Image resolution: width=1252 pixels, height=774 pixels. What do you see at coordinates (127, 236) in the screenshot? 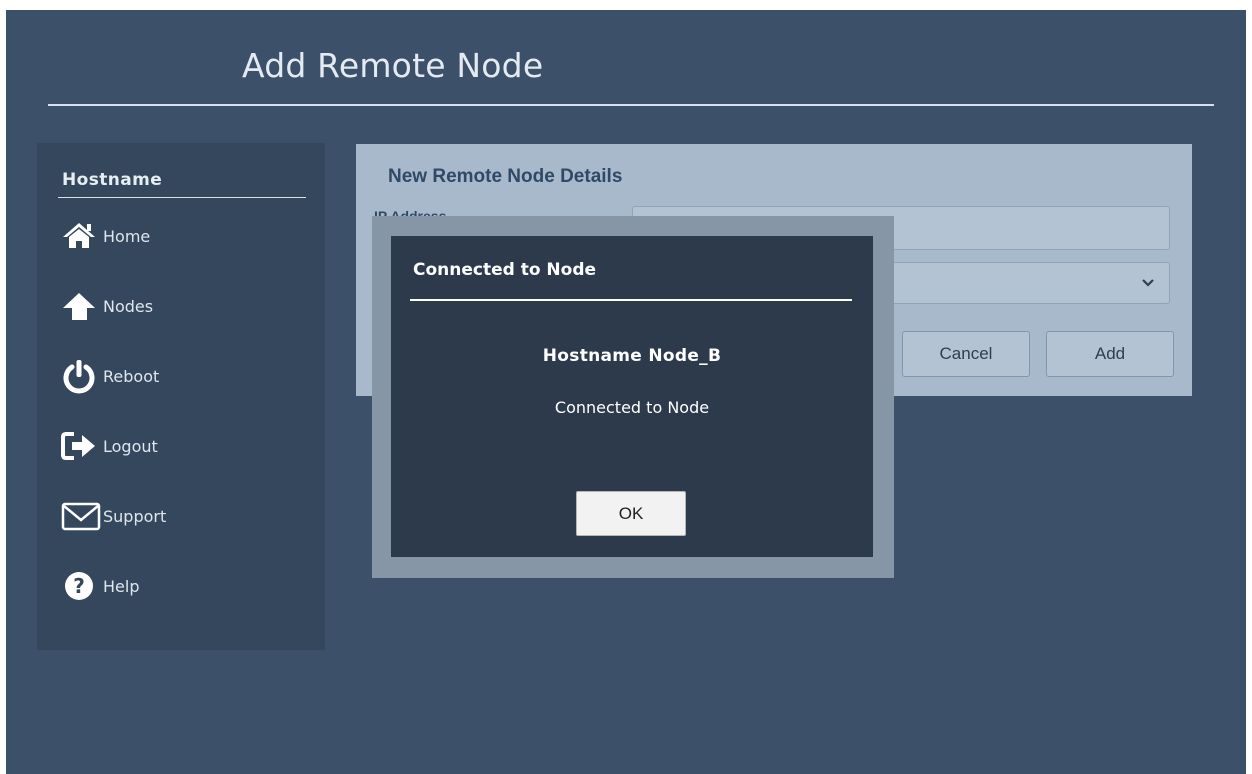
I see `sidebar-item-label: Home` at bounding box center [127, 236].